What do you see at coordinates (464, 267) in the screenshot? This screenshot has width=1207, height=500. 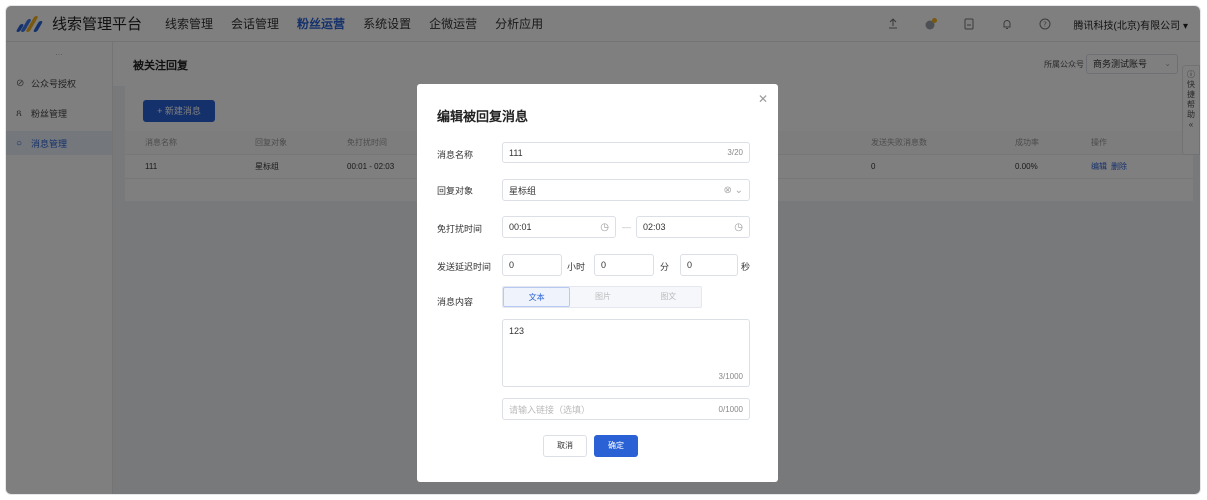 I see `delay-label: 发送延迟时间` at bounding box center [464, 267].